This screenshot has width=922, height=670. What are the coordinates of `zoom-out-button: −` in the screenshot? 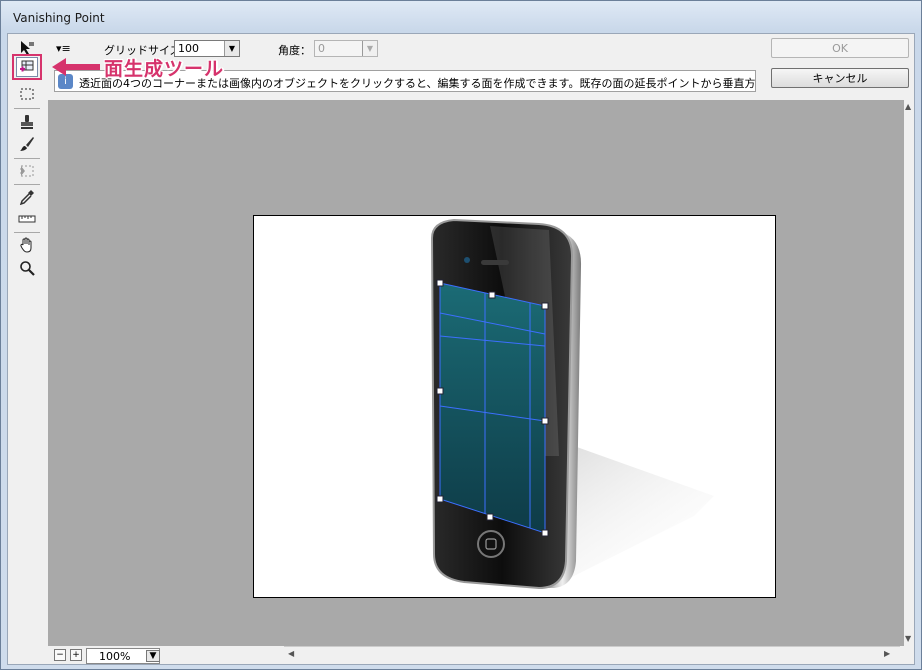 It's located at (60, 655).